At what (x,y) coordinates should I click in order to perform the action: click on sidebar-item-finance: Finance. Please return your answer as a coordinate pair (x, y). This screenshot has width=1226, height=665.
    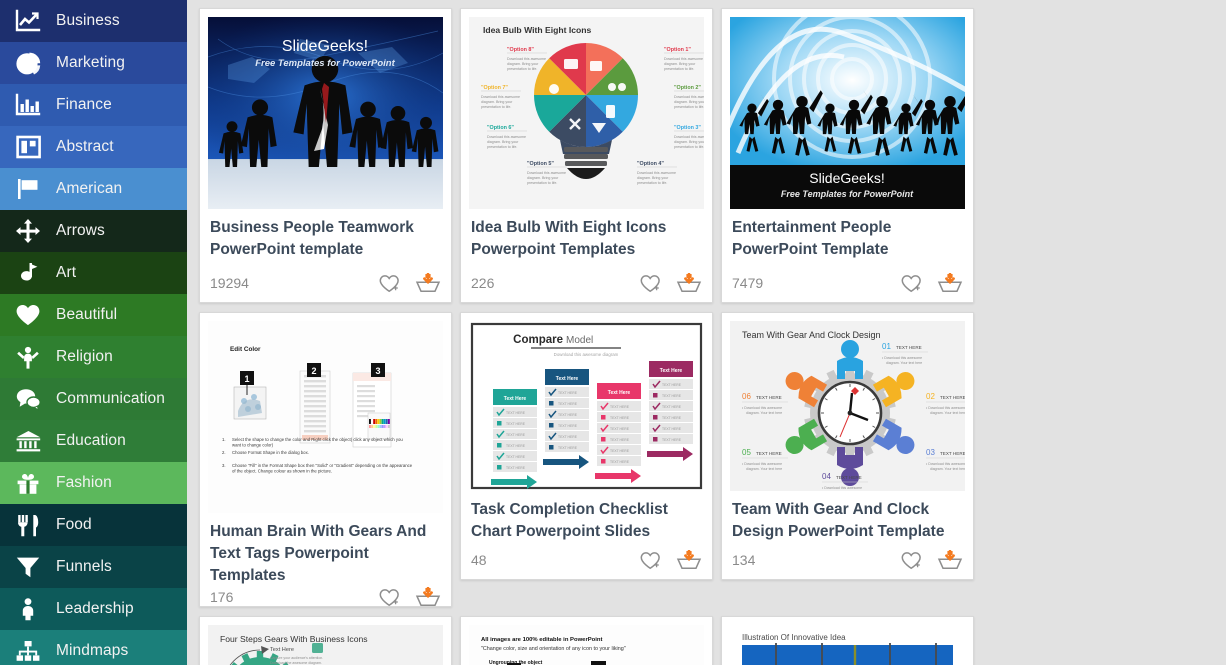
    Looking at the image, I should click on (93, 105).